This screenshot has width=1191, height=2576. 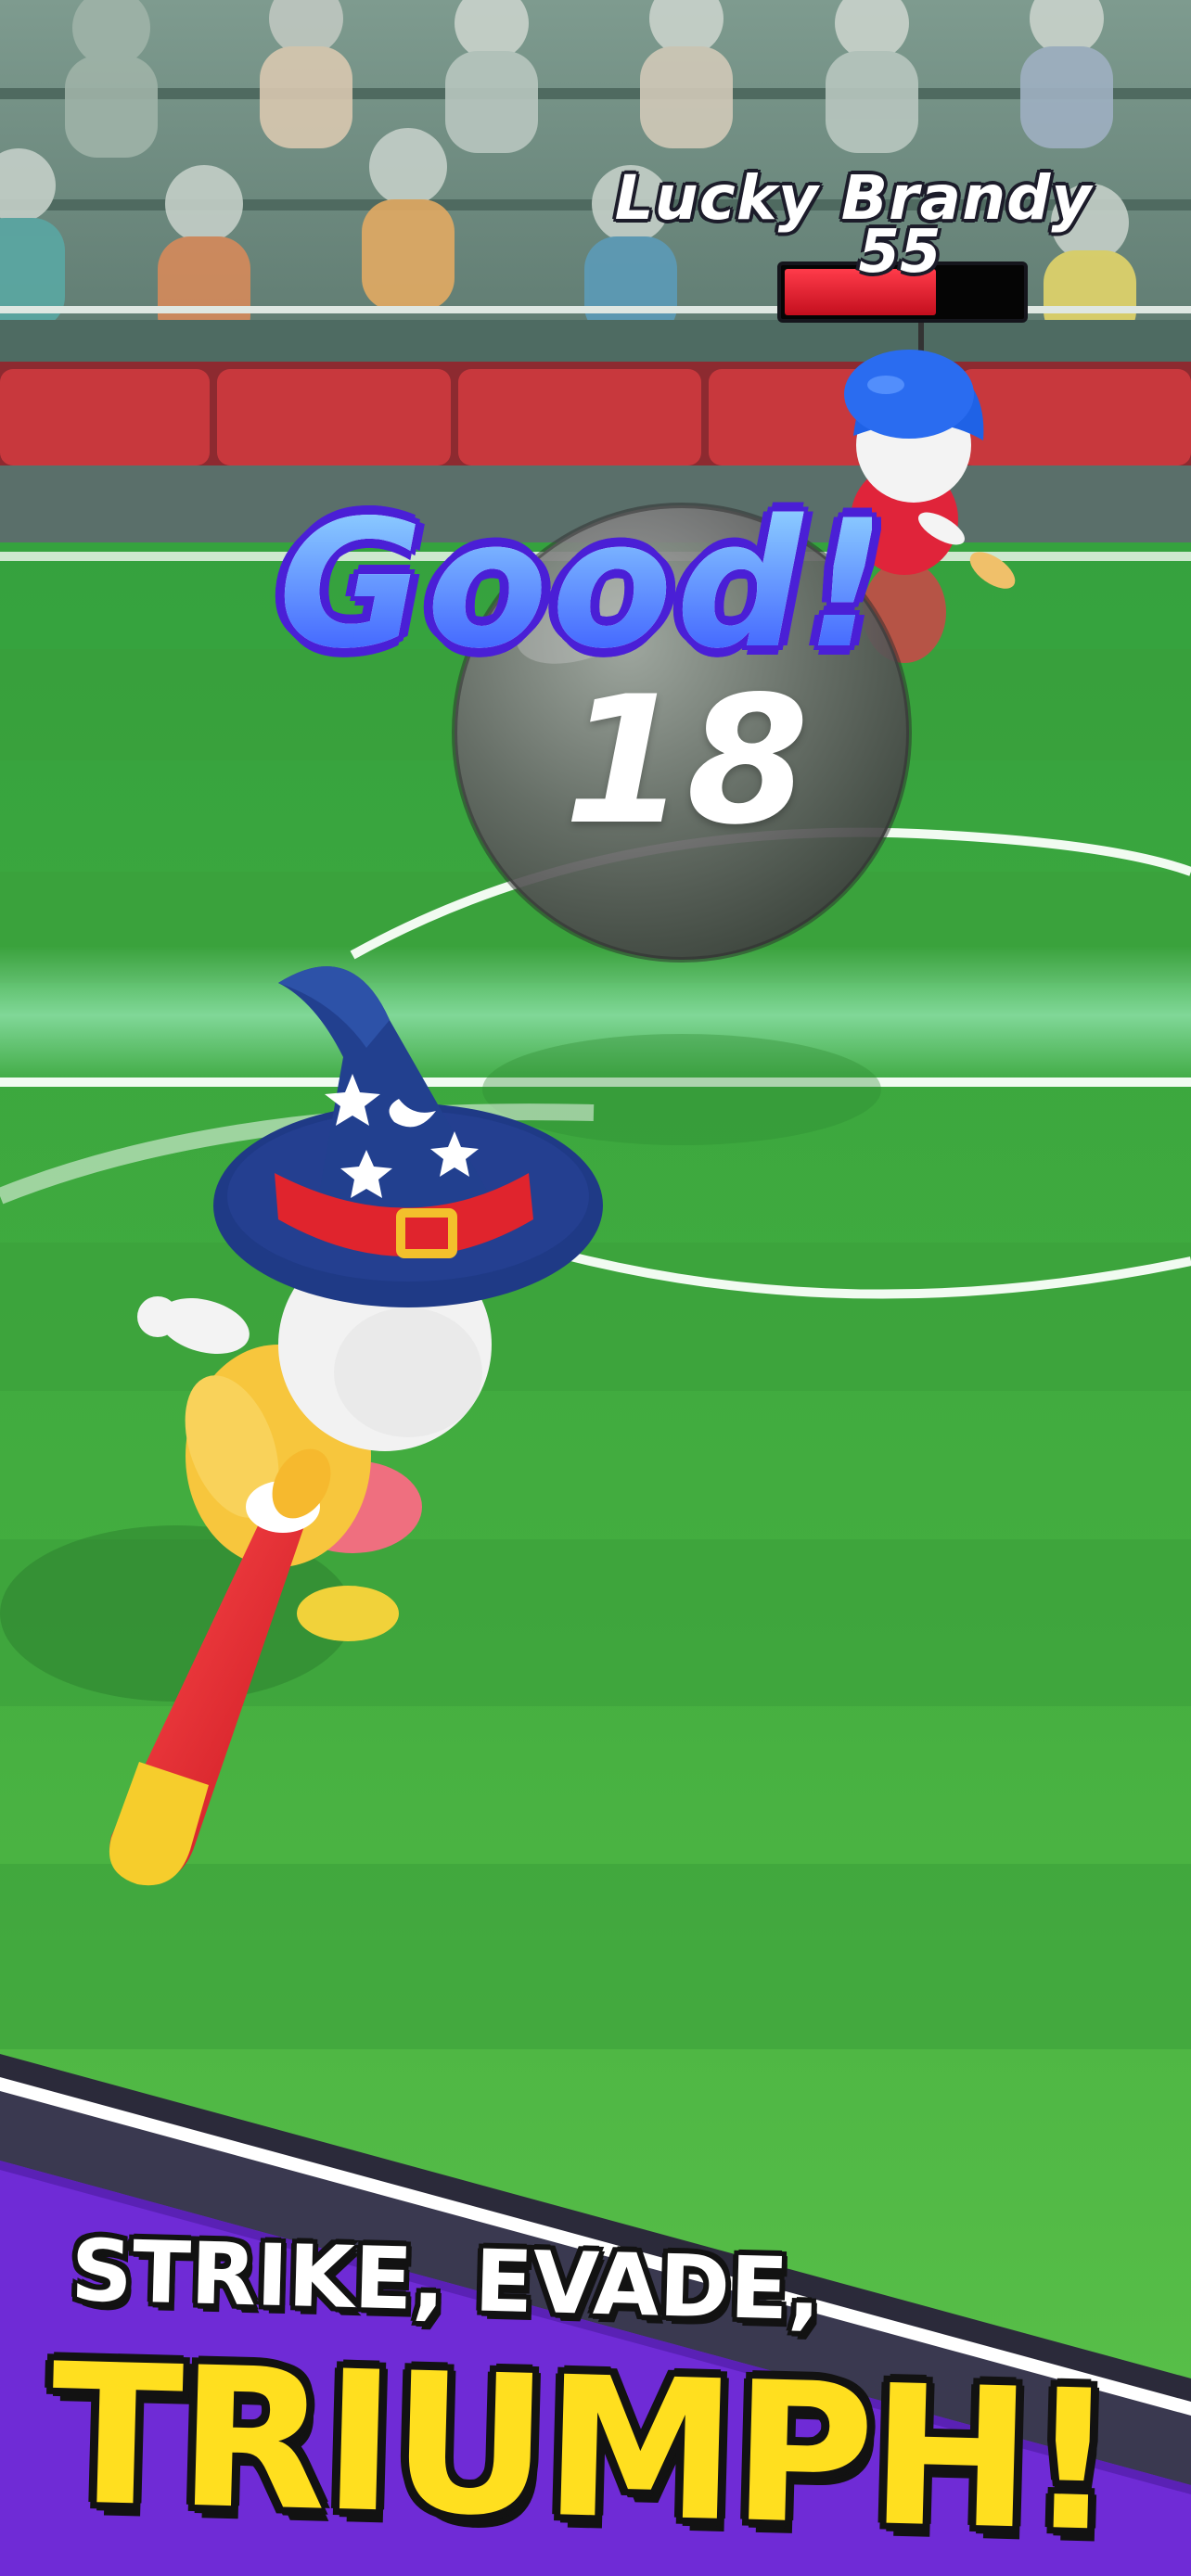 I want to click on opponent-health-value: 55, so click(x=899, y=253).